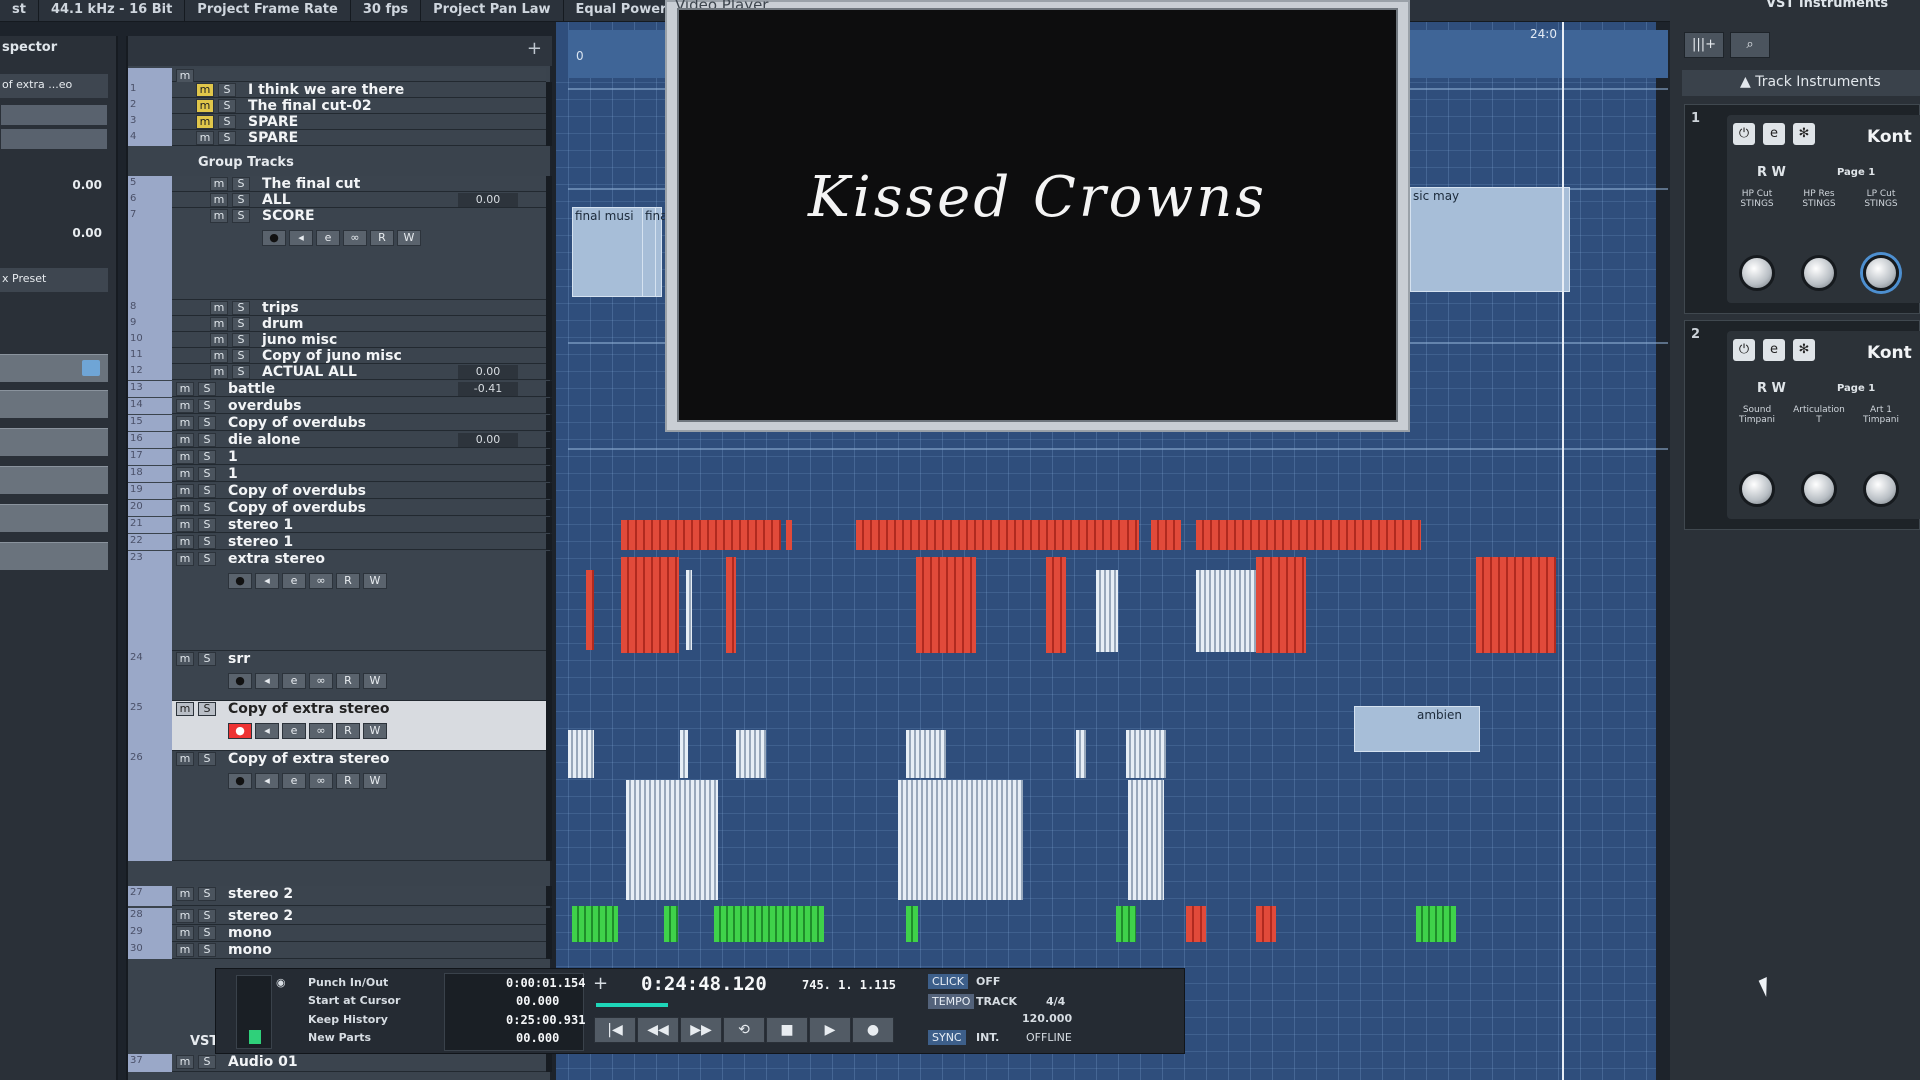  I want to click on edit-channel-button: e, so click(294, 681).